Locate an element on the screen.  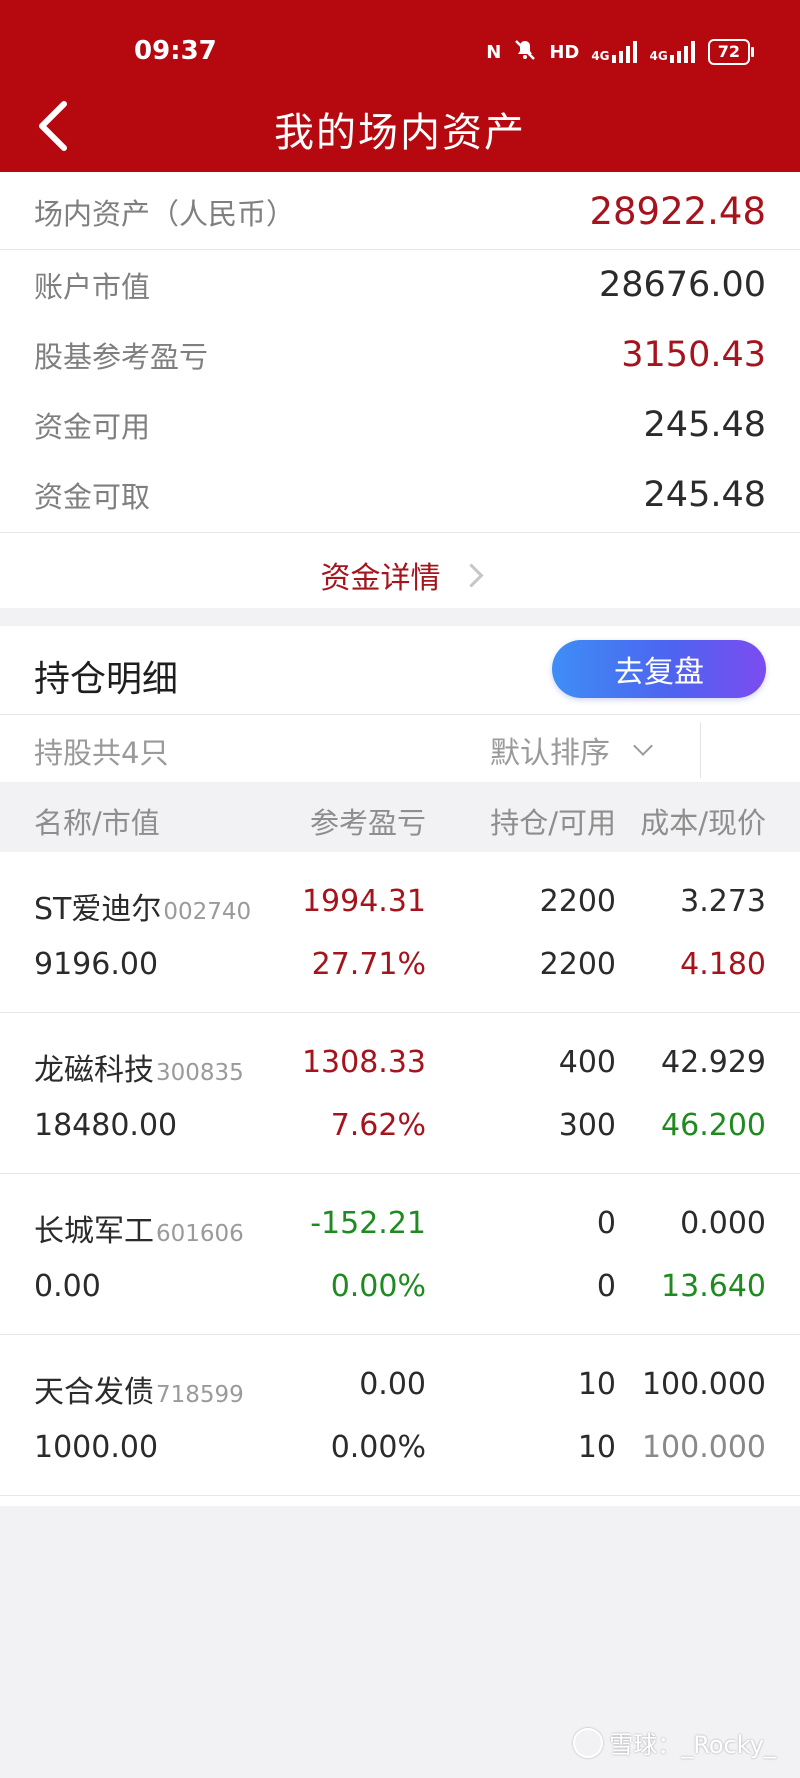
market-value-value: 28676.00 is located at coordinates (682, 285).